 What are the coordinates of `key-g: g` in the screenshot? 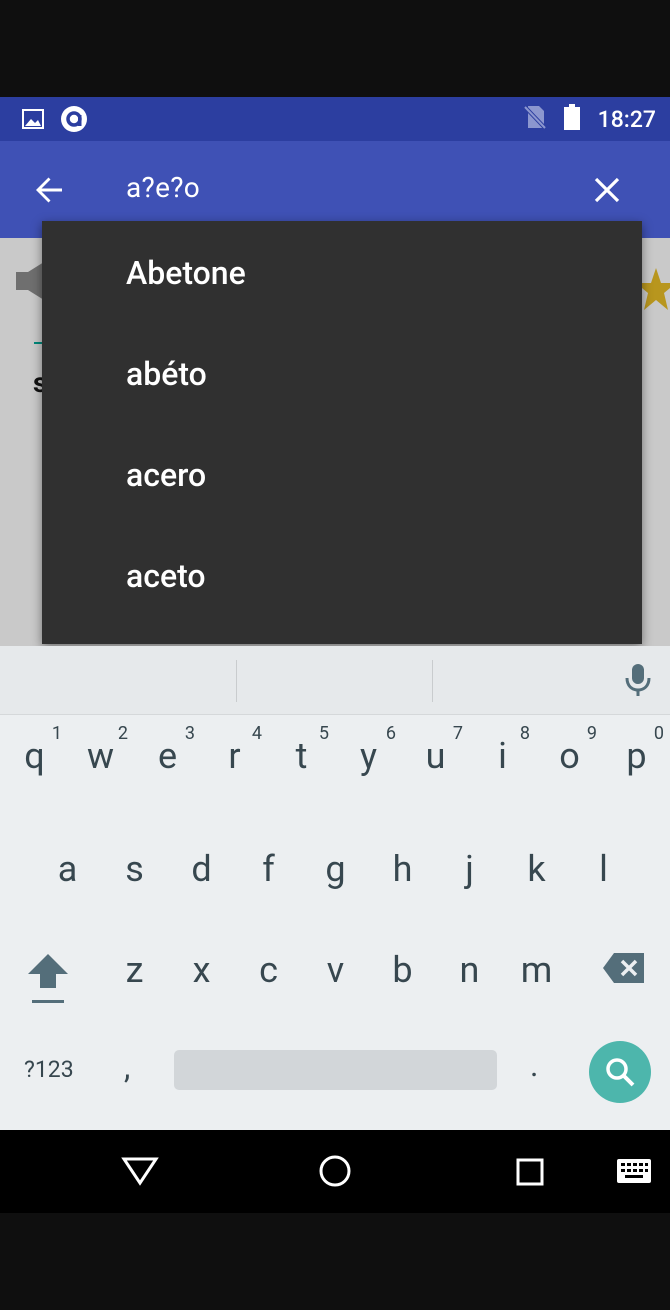 It's located at (335, 868).